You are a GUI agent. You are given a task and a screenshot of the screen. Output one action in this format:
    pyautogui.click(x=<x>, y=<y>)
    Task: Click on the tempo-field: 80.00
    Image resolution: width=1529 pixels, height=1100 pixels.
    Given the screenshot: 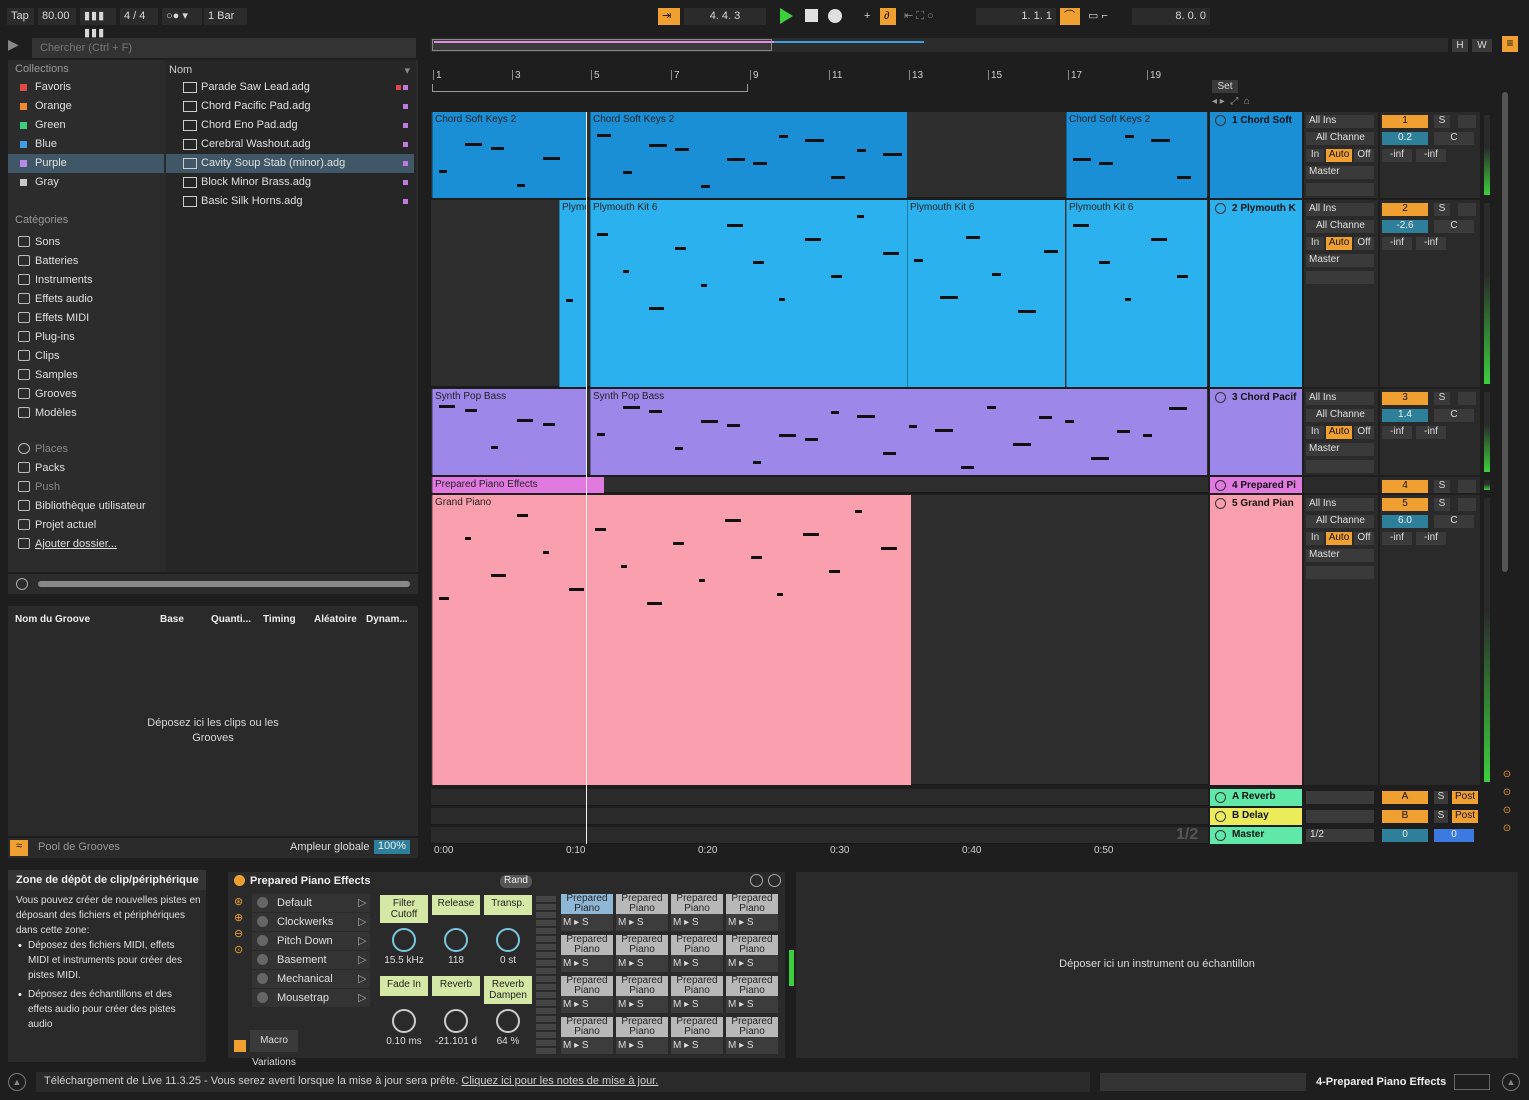 What is the action you would take?
    pyautogui.click(x=57, y=16)
    